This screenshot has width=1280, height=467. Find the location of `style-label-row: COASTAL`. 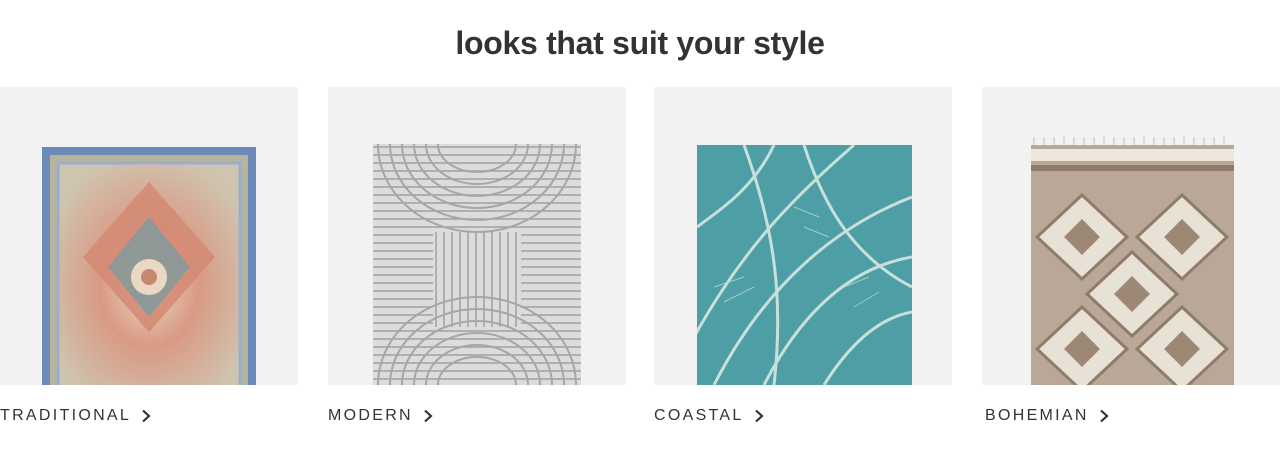

style-label-row: COASTAL is located at coordinates (709, 416).